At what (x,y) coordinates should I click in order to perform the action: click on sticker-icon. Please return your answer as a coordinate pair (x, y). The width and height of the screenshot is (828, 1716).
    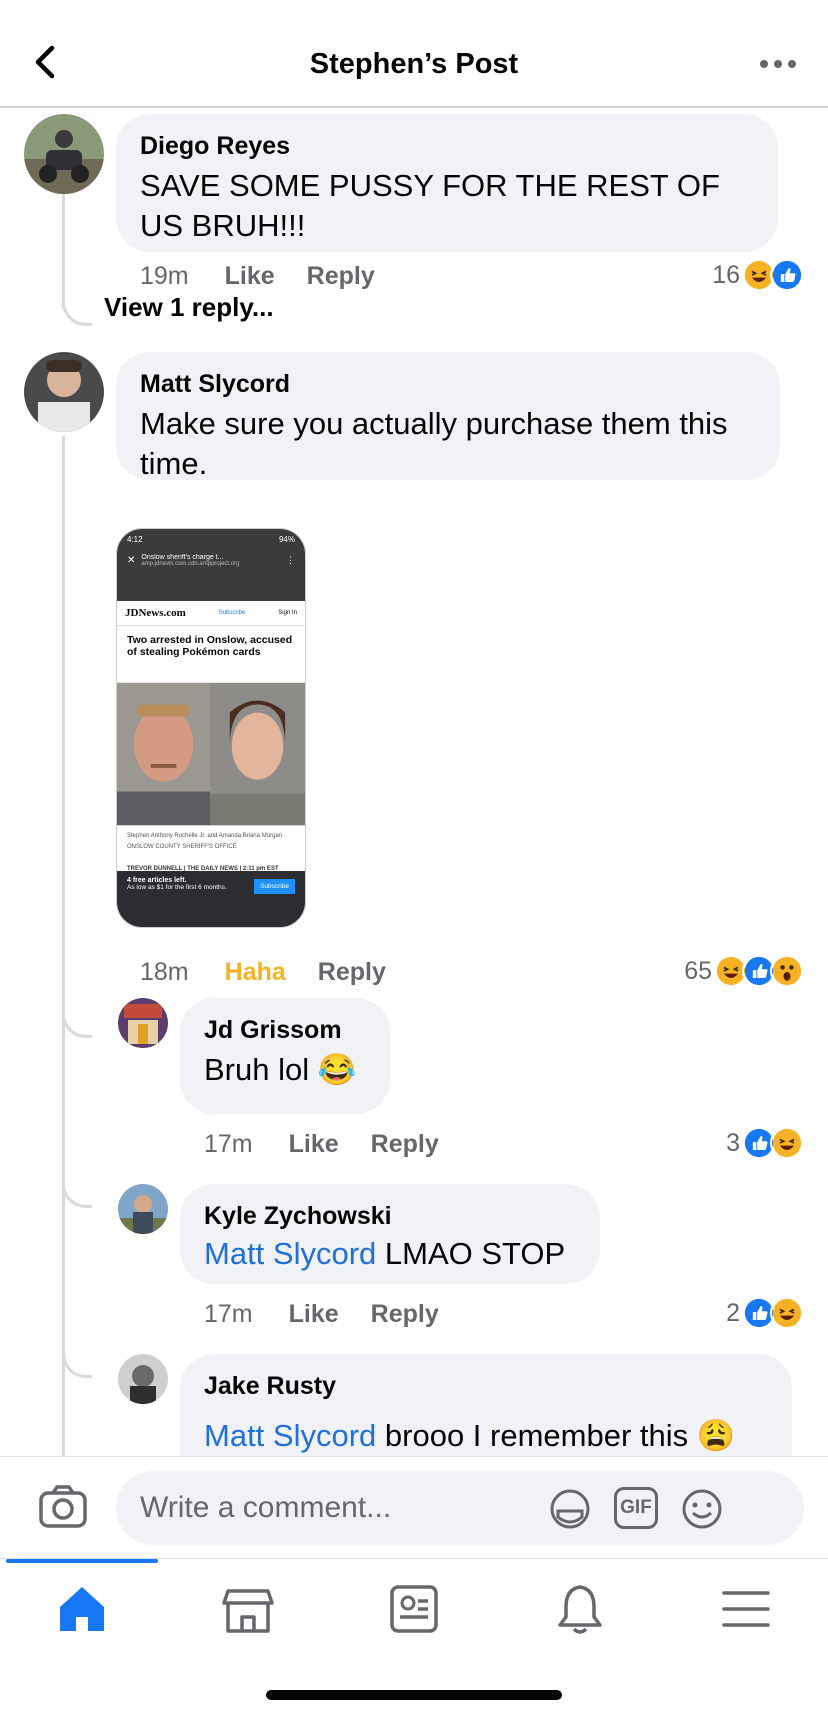
    Looking at the image, I should click on (570, 1509).